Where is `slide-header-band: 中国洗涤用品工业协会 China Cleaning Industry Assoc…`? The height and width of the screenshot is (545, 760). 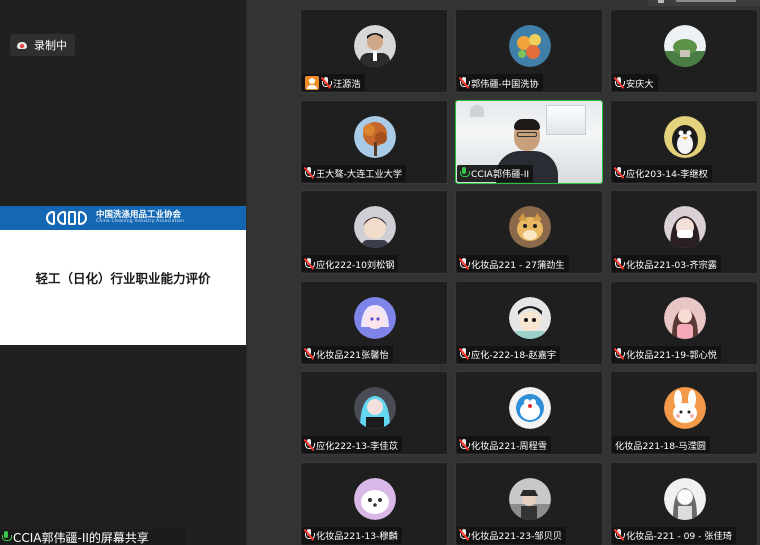 slide-header-band: 中国洗涤用品工业协会 China Cleaning Industry Assoc… is located at coordinates (123, 218).